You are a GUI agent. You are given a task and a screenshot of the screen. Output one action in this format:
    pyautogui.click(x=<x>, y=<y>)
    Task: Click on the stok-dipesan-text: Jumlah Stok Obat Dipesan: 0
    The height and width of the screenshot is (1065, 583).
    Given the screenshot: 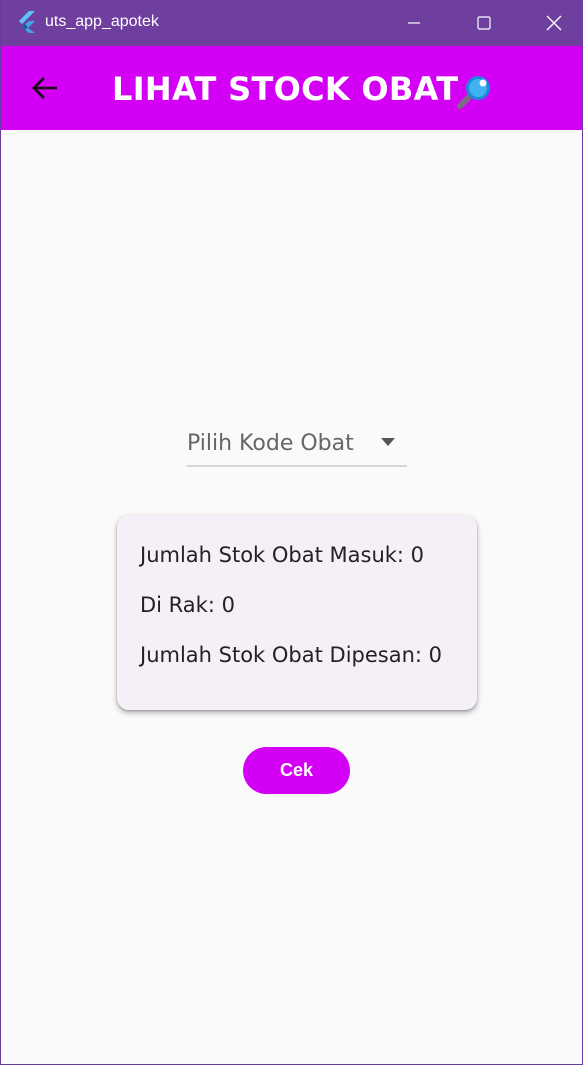 What is the action you would take?
    pyautogui.click(x=291, y=655)
    